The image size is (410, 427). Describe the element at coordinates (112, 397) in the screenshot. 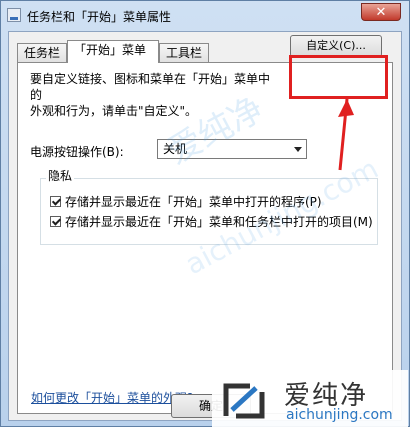

I see `help-link: 如何更改「开始」菜单的外观?` at that location.